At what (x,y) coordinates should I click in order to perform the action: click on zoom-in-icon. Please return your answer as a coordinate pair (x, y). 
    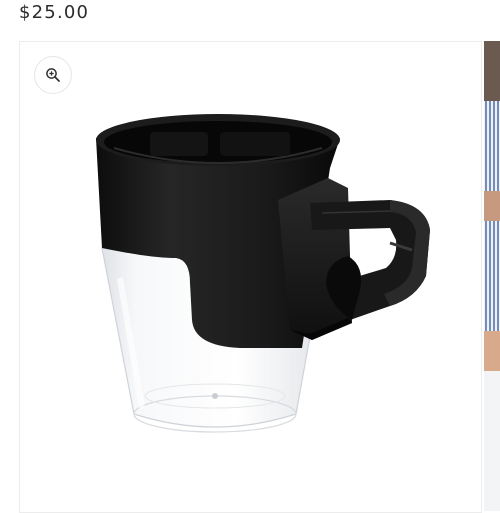
    Looking at the image, I should click on (53, 75).